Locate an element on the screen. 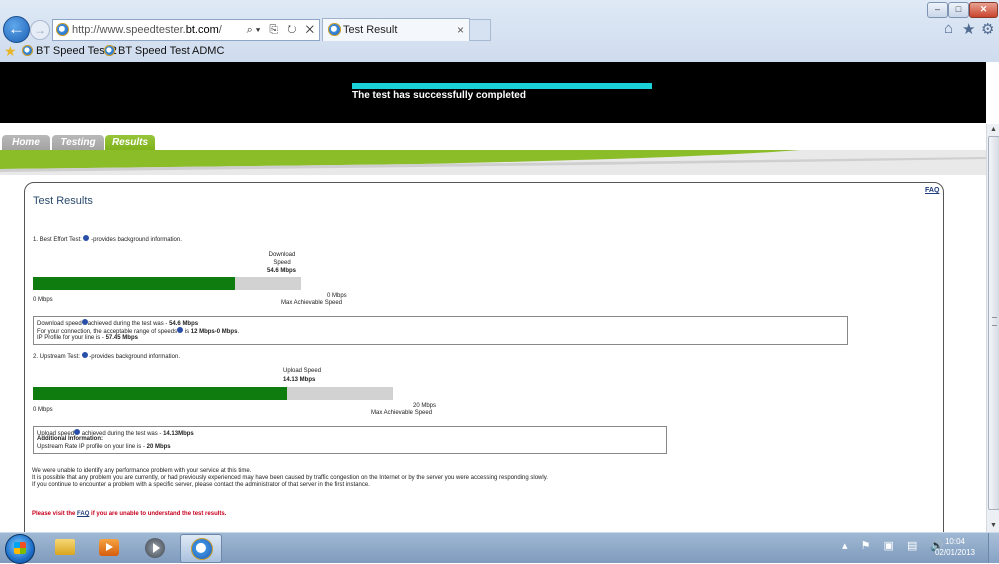 This screenshot has width=999, height=564. taskbar-explorer-button is located at coordinates (64, 547).